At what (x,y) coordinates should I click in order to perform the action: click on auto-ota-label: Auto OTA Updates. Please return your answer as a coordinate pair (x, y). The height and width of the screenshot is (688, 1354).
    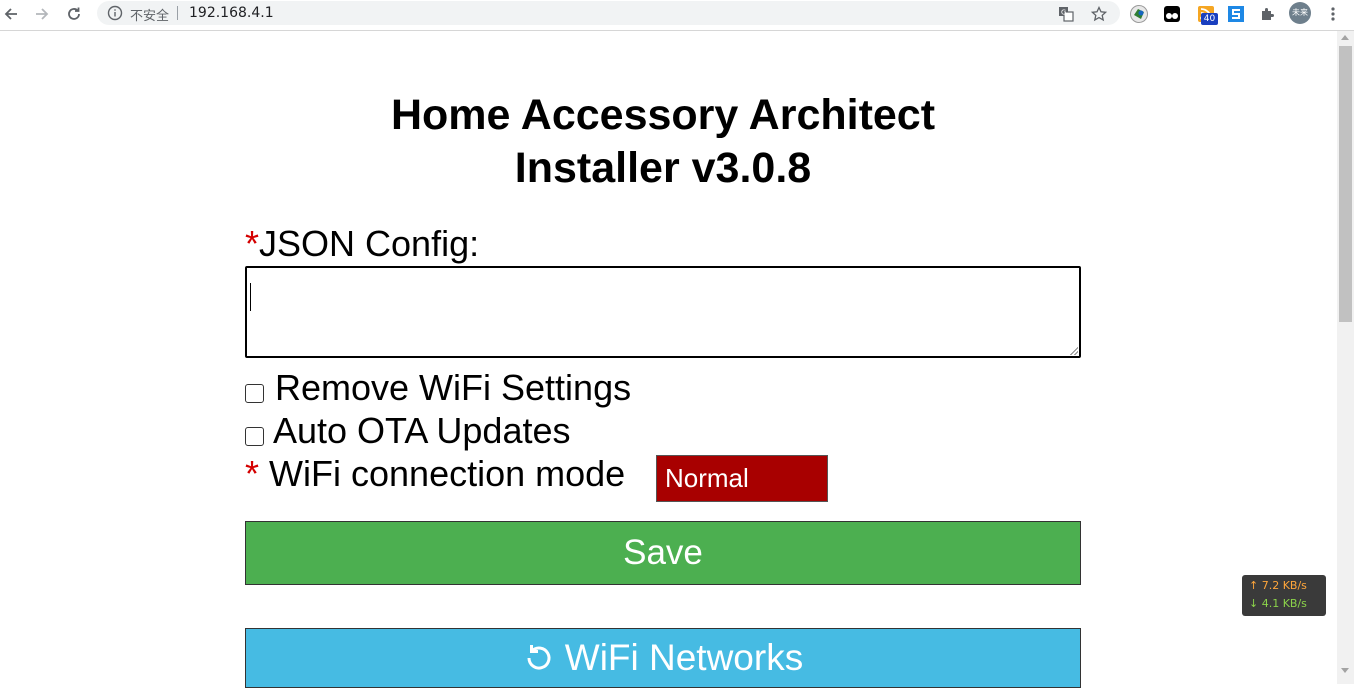
    Looking at the image, I should click on (422, 431).